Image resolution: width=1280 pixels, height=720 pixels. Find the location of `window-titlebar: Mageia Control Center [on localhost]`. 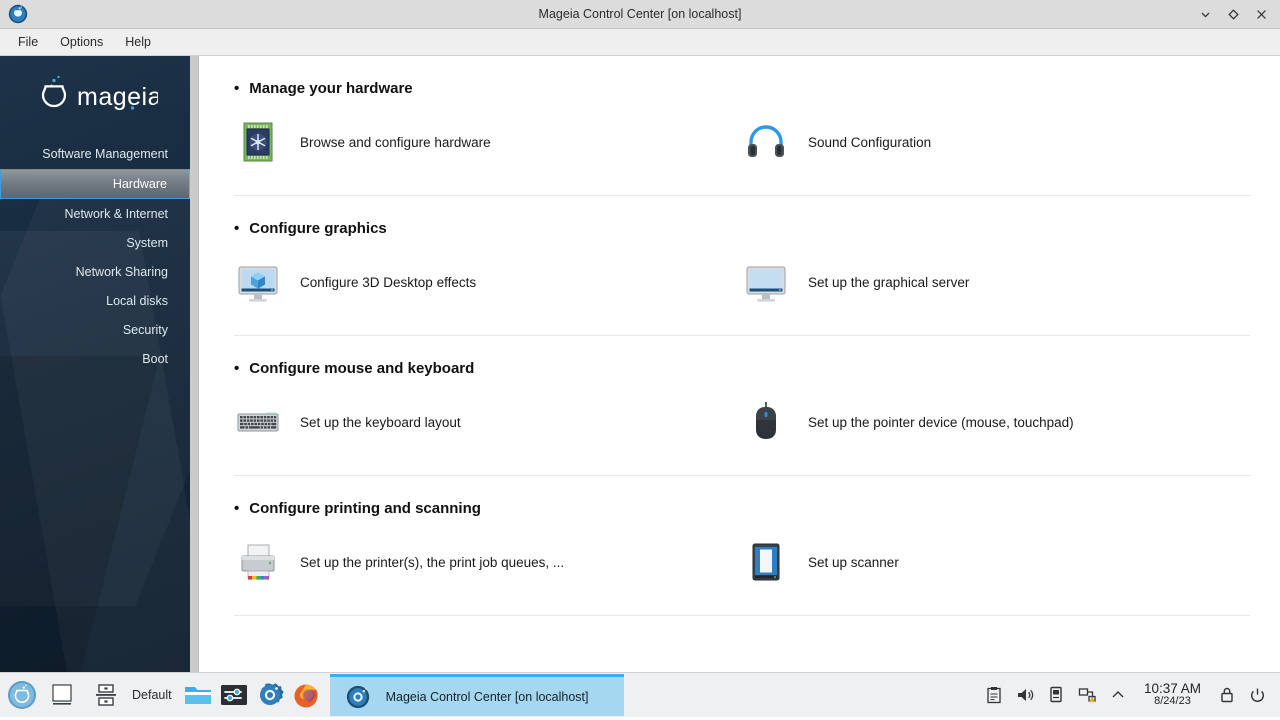

window-titlebar: Mageia Control Center [on localhost] is located at coordinates (640, 14).